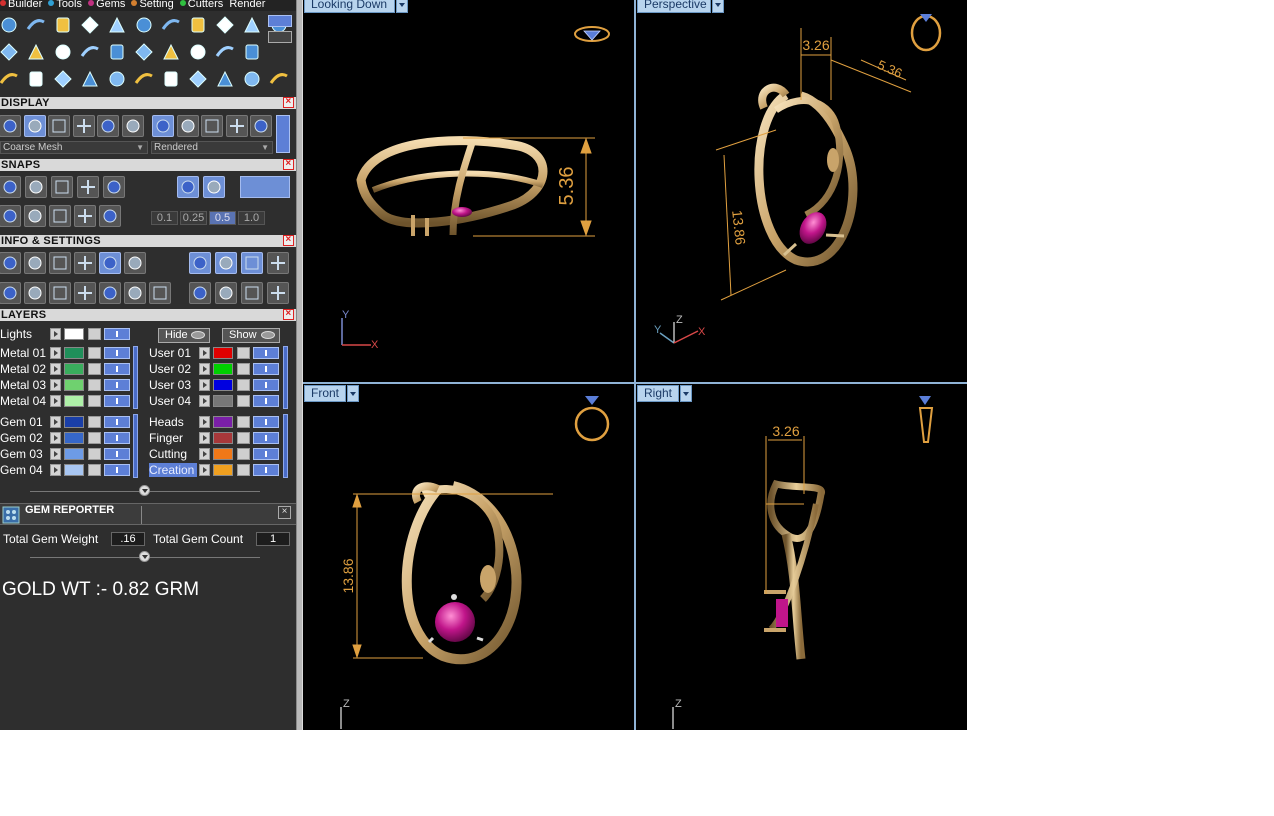  What do you see at coordinates (106, 5) in the screenshot?
I see `menu-gems: Gems` at bounding box center [106, 5].